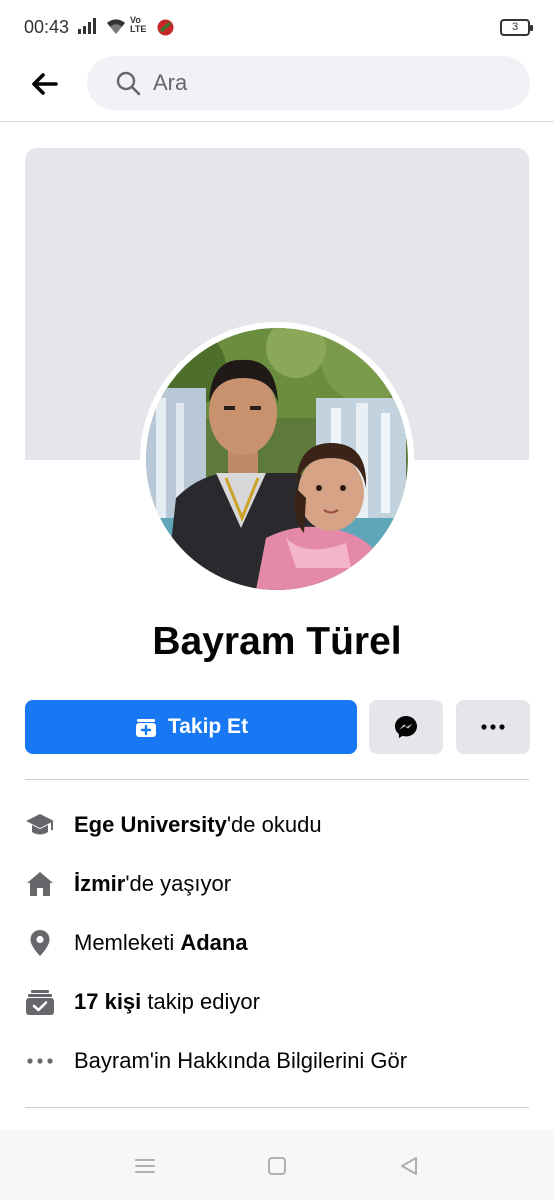  What do you see at coordinates (40, 825) in the screenshot?
I see `graduation-cap-icon` at bounding box center [40, 825].